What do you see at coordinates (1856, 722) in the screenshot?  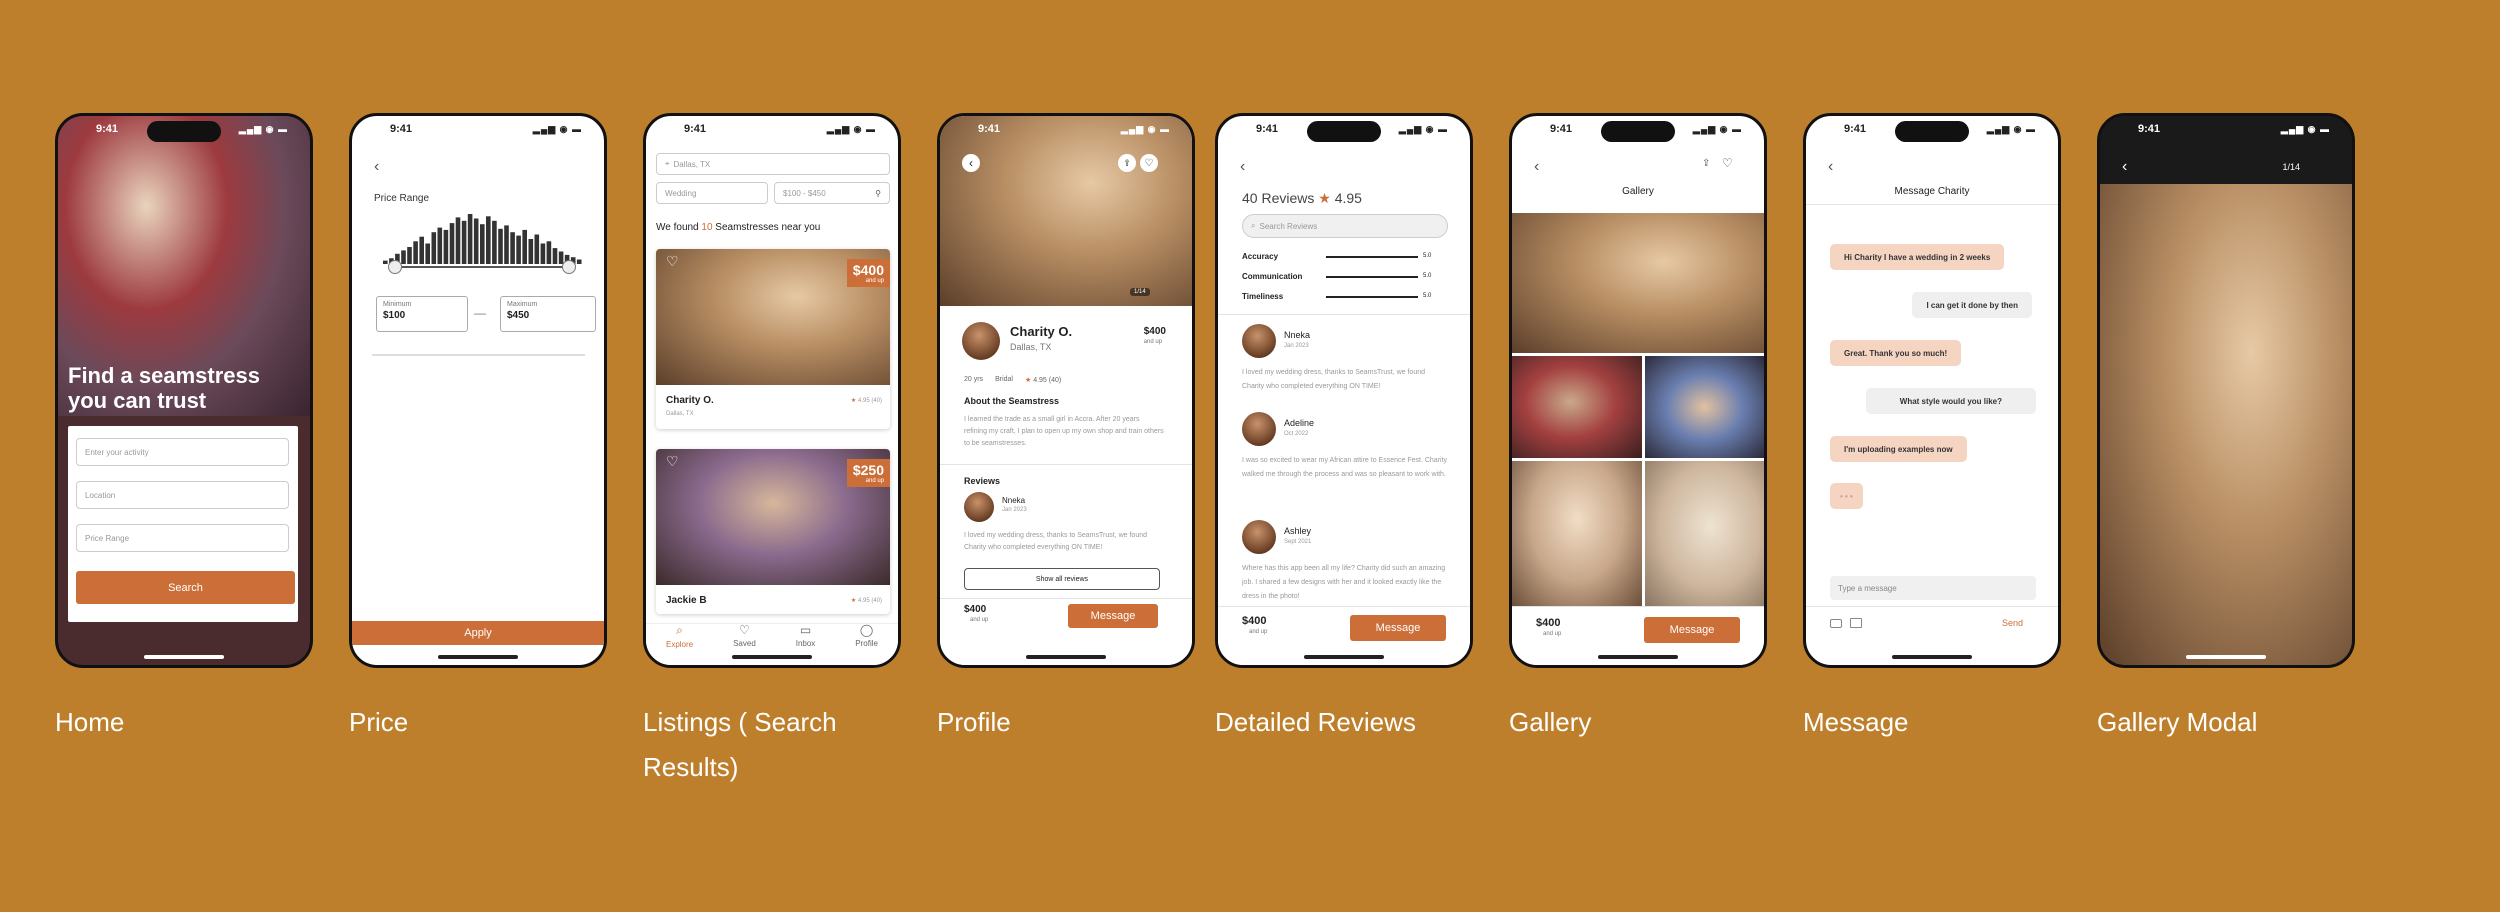 I see `caption-message: Message` at bounding box center [1856, 722].